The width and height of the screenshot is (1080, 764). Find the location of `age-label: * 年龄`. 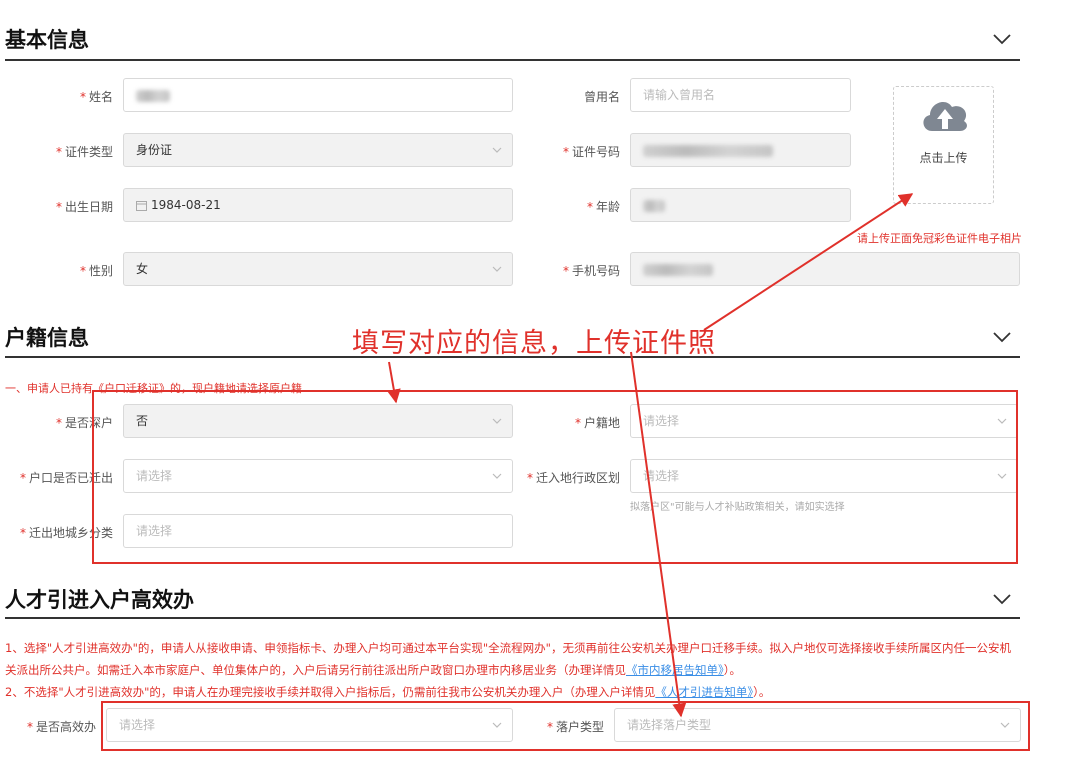

age-label: * 年龄 is located at coordinates (603, 207).